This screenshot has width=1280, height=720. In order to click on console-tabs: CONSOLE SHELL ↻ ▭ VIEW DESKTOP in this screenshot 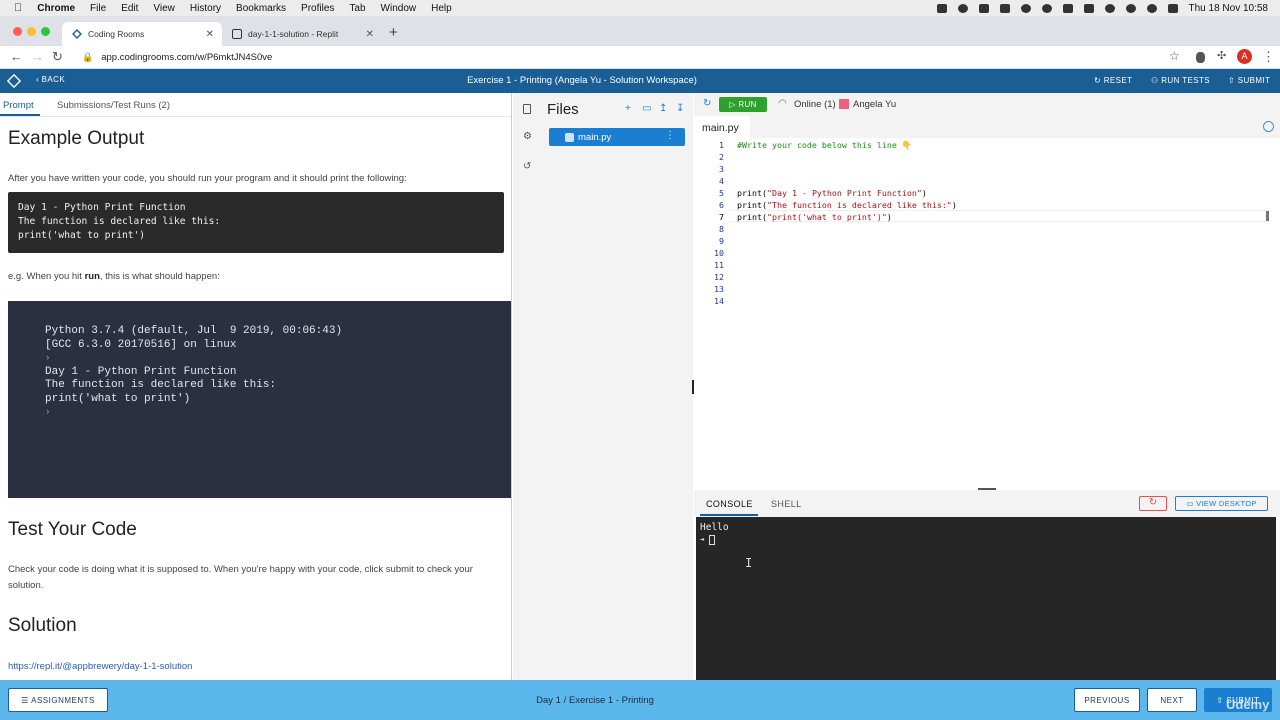, I will do `click(987, 503)`.